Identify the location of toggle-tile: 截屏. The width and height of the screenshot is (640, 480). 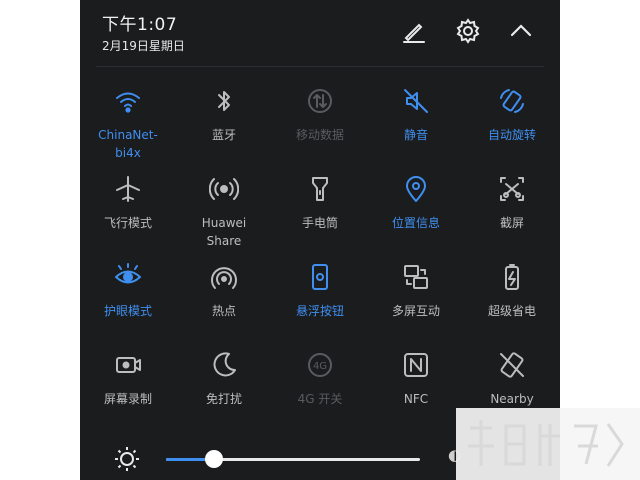
(512, 216).